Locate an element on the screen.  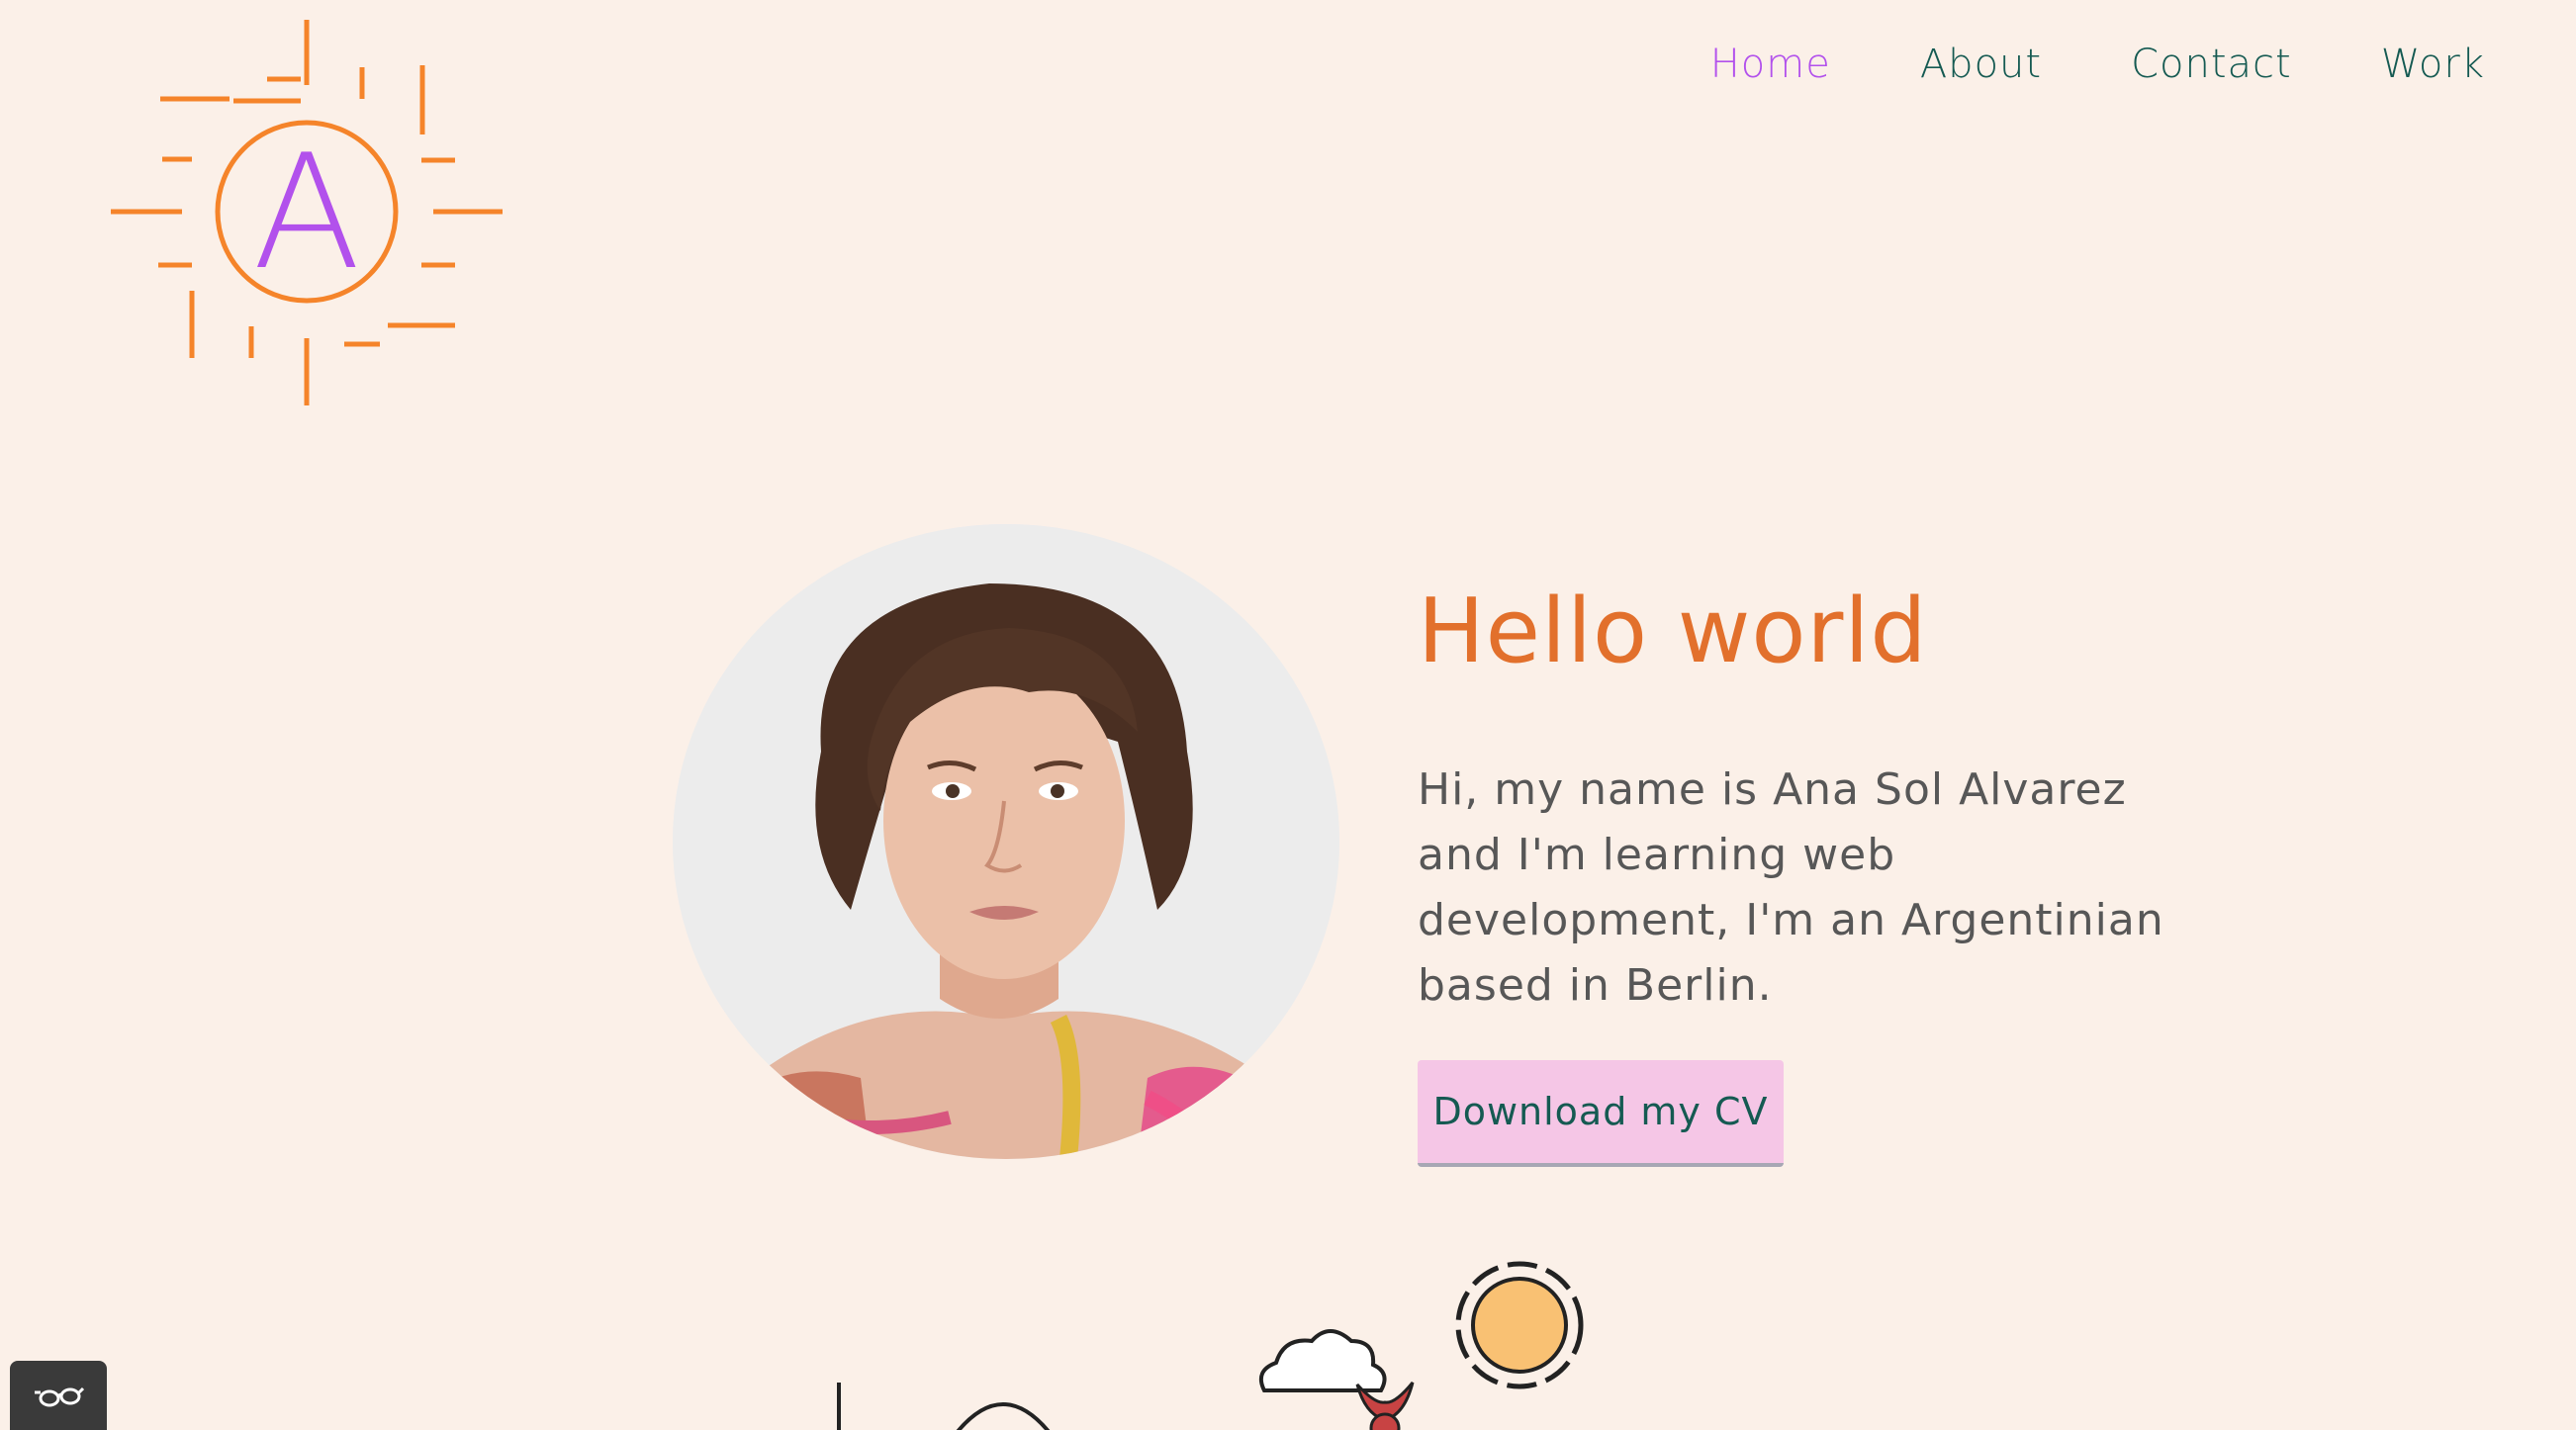
cloud-icon is located at coordinates (1323, 1361).